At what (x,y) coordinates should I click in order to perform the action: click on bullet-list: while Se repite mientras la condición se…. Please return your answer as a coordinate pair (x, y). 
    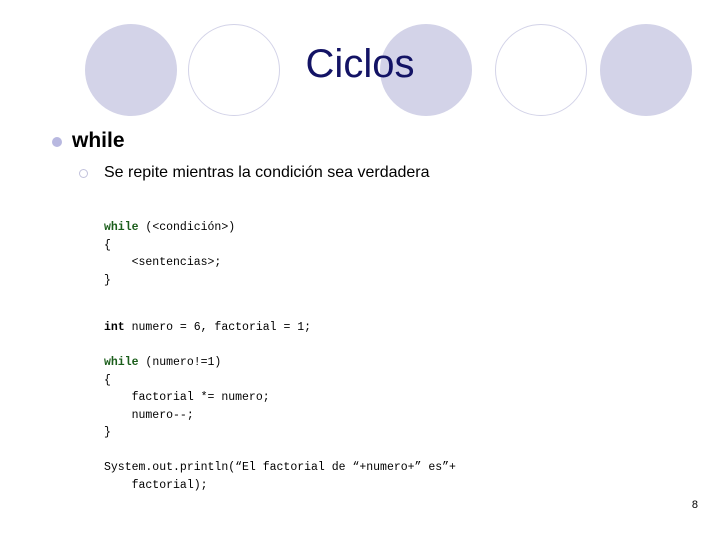
    Looking at the image, I should click on (360, 157).